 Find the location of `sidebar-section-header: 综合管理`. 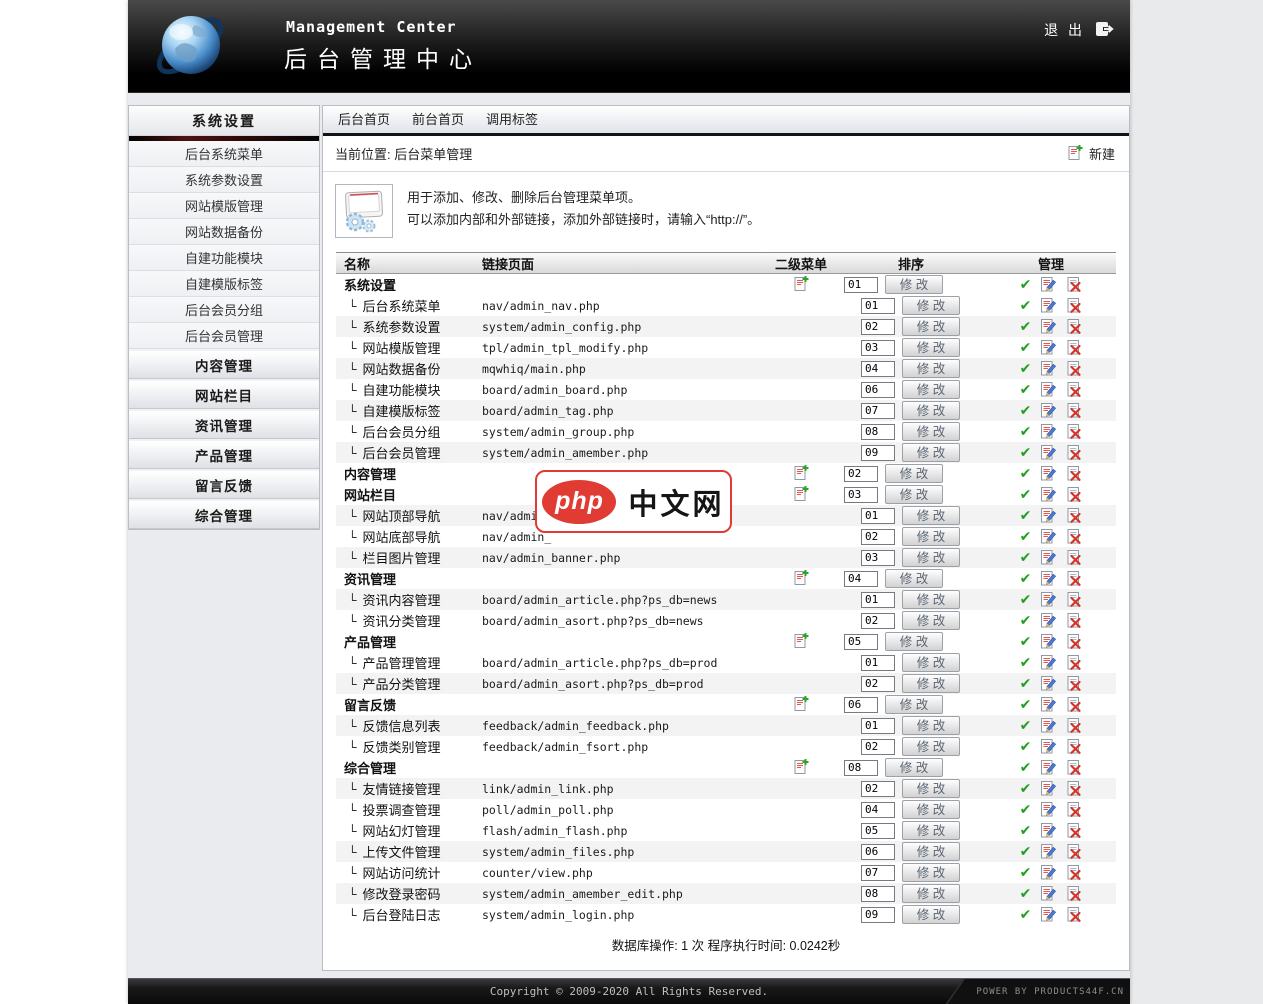

sidebar-section-header: 综合管理 is located at coordinates (224, 515).